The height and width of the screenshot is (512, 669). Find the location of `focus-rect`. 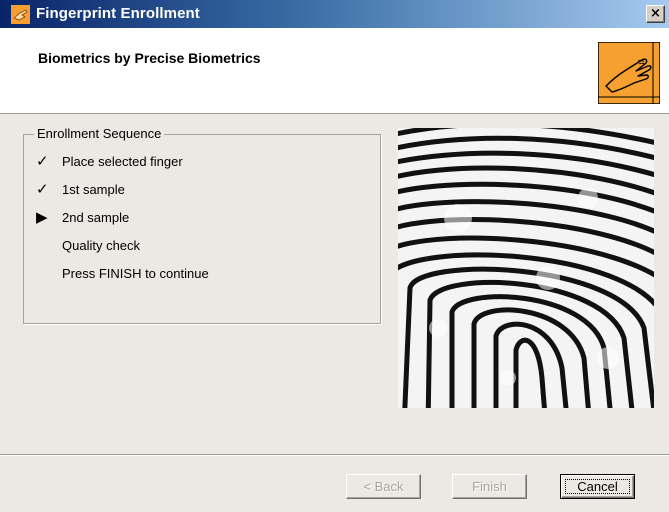

focus-rect is located at coordinates (597, 486).